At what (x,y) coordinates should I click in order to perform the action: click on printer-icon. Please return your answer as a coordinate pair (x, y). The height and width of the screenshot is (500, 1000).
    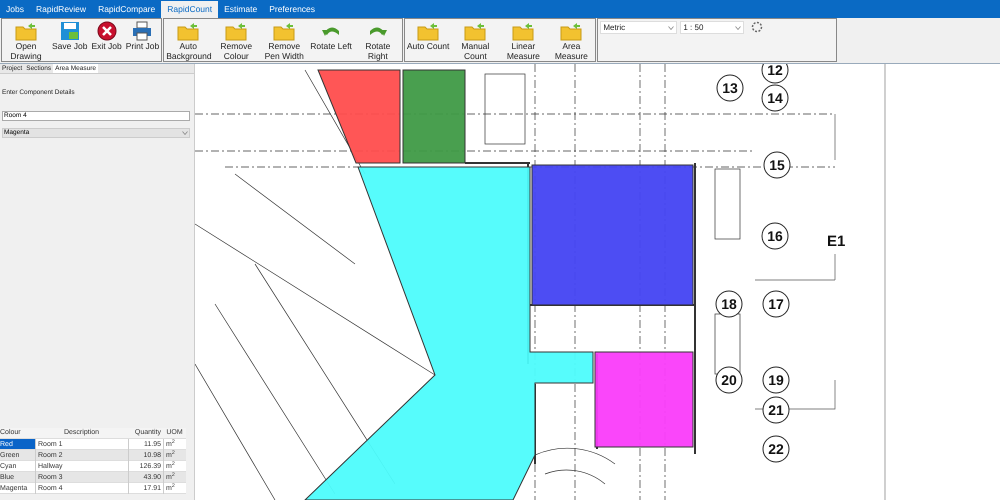
    Looking at the image, I should click on (142, 31).